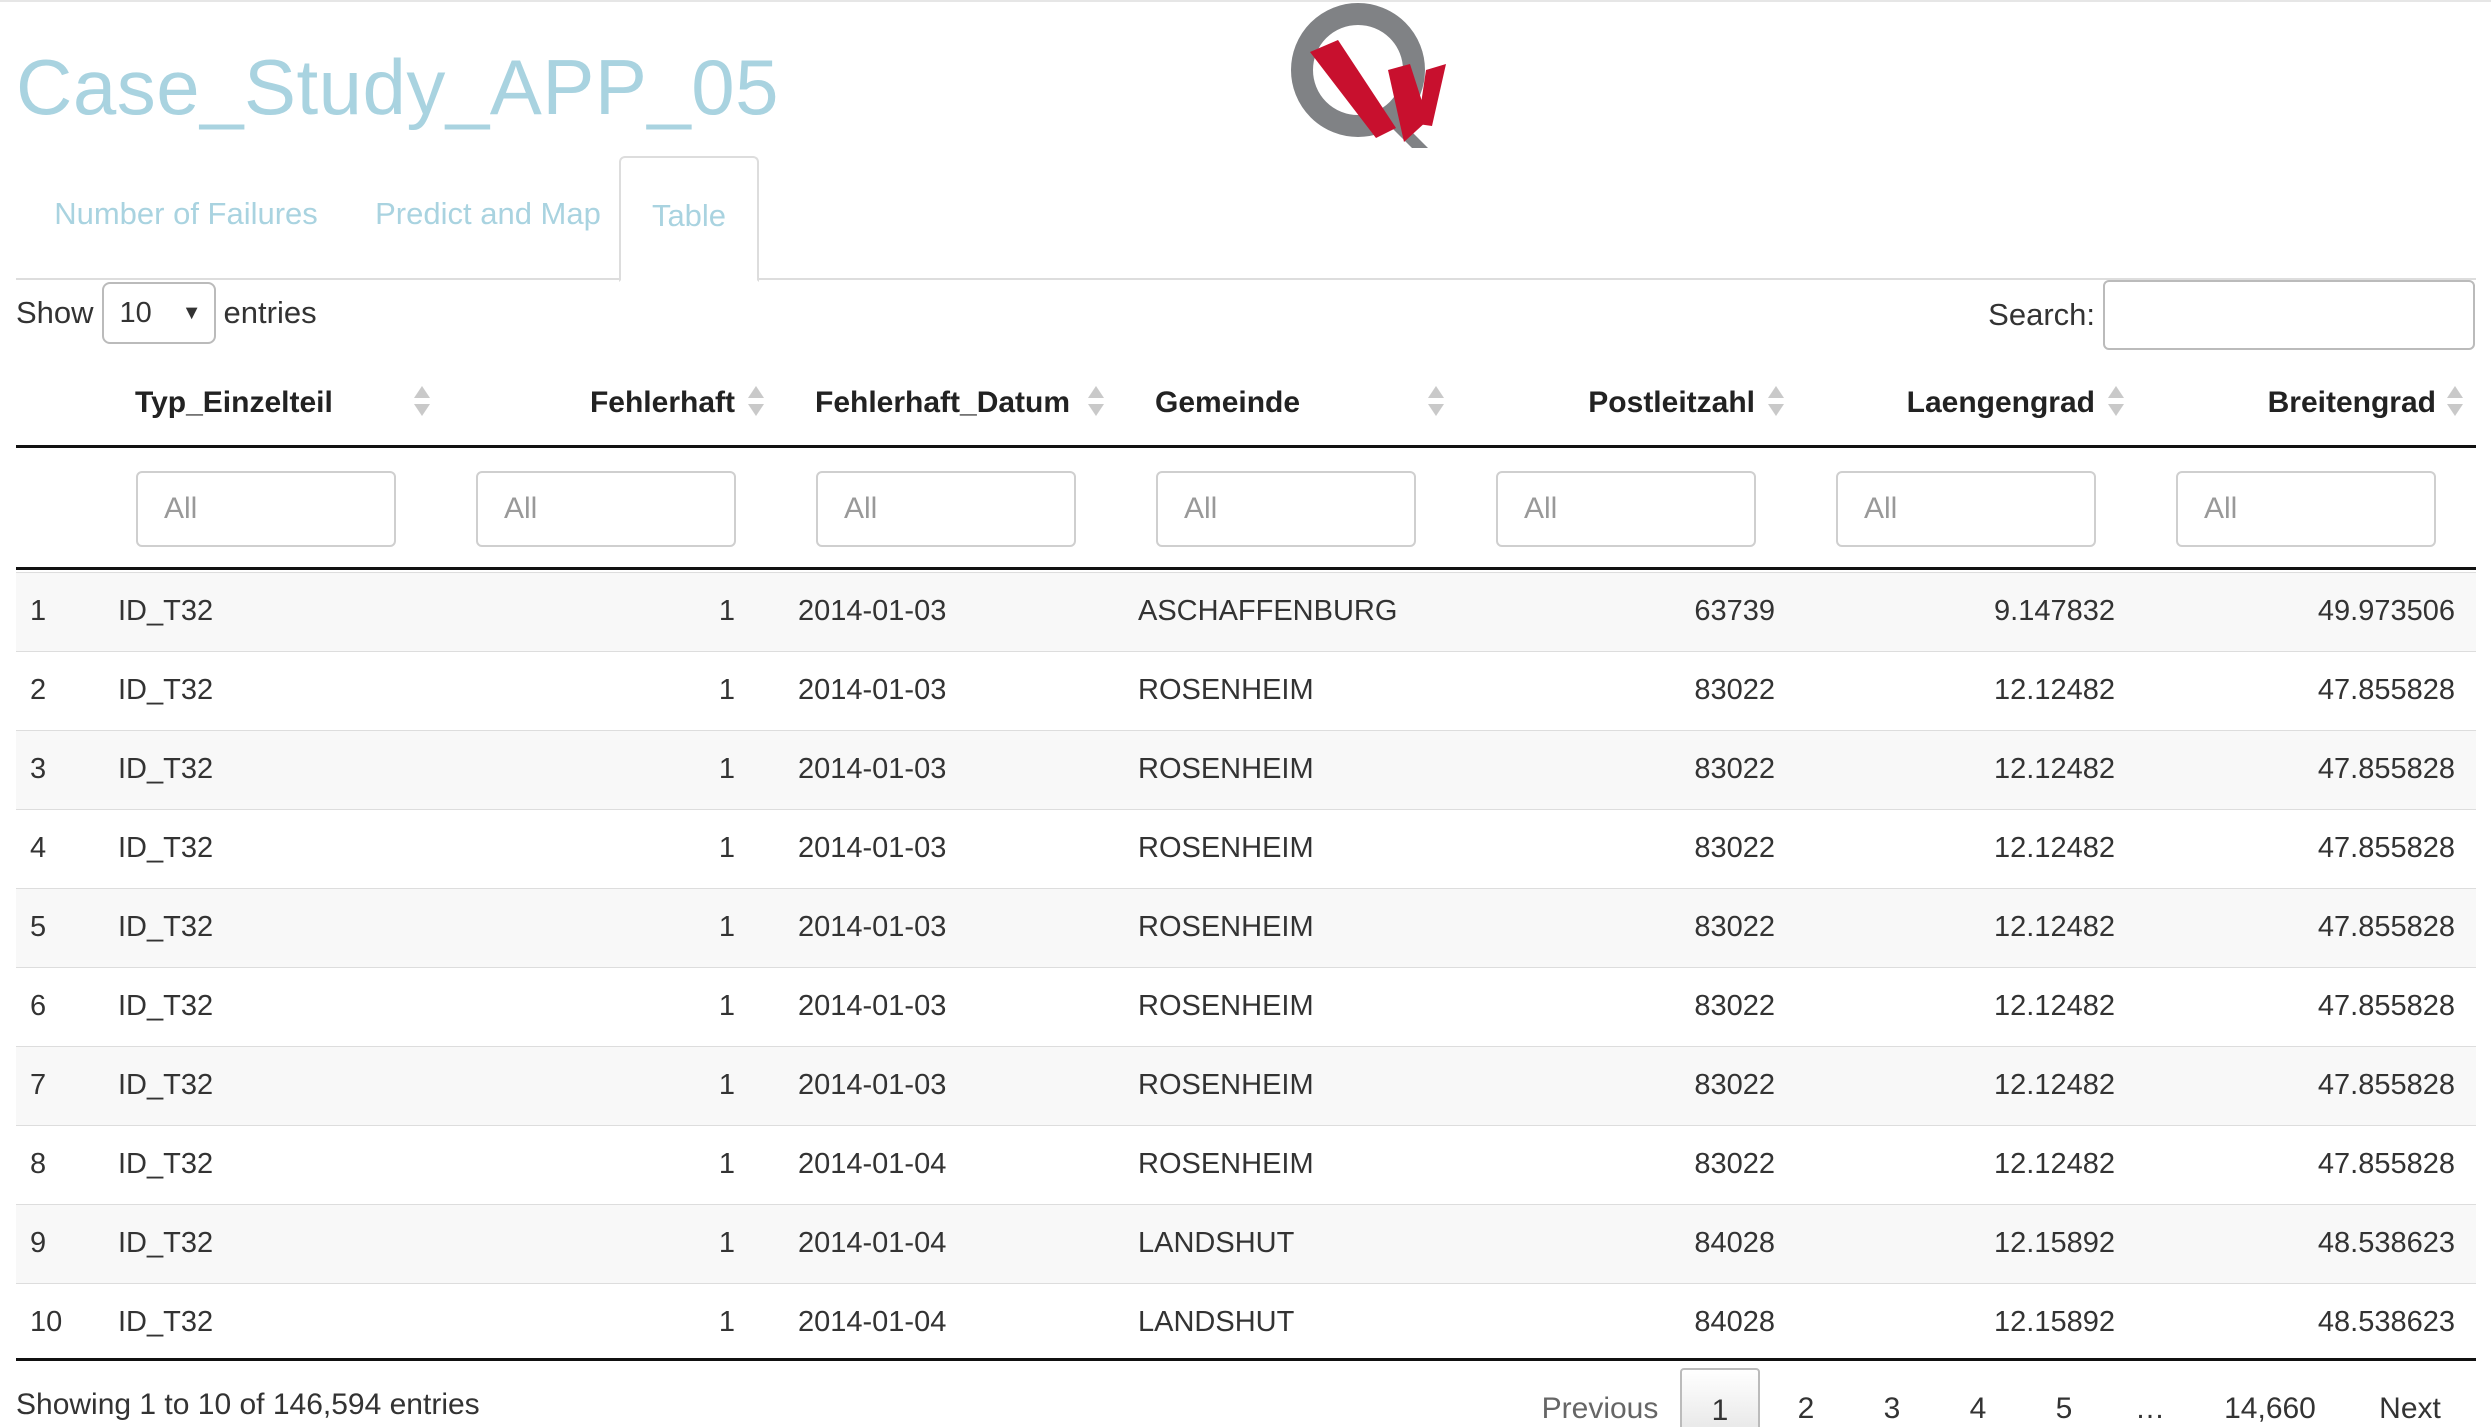  What do you see at coordinates (2306, 509) in the screenshot?
I see `filter-breitengrad: All` at bounding box center [2306, 509].